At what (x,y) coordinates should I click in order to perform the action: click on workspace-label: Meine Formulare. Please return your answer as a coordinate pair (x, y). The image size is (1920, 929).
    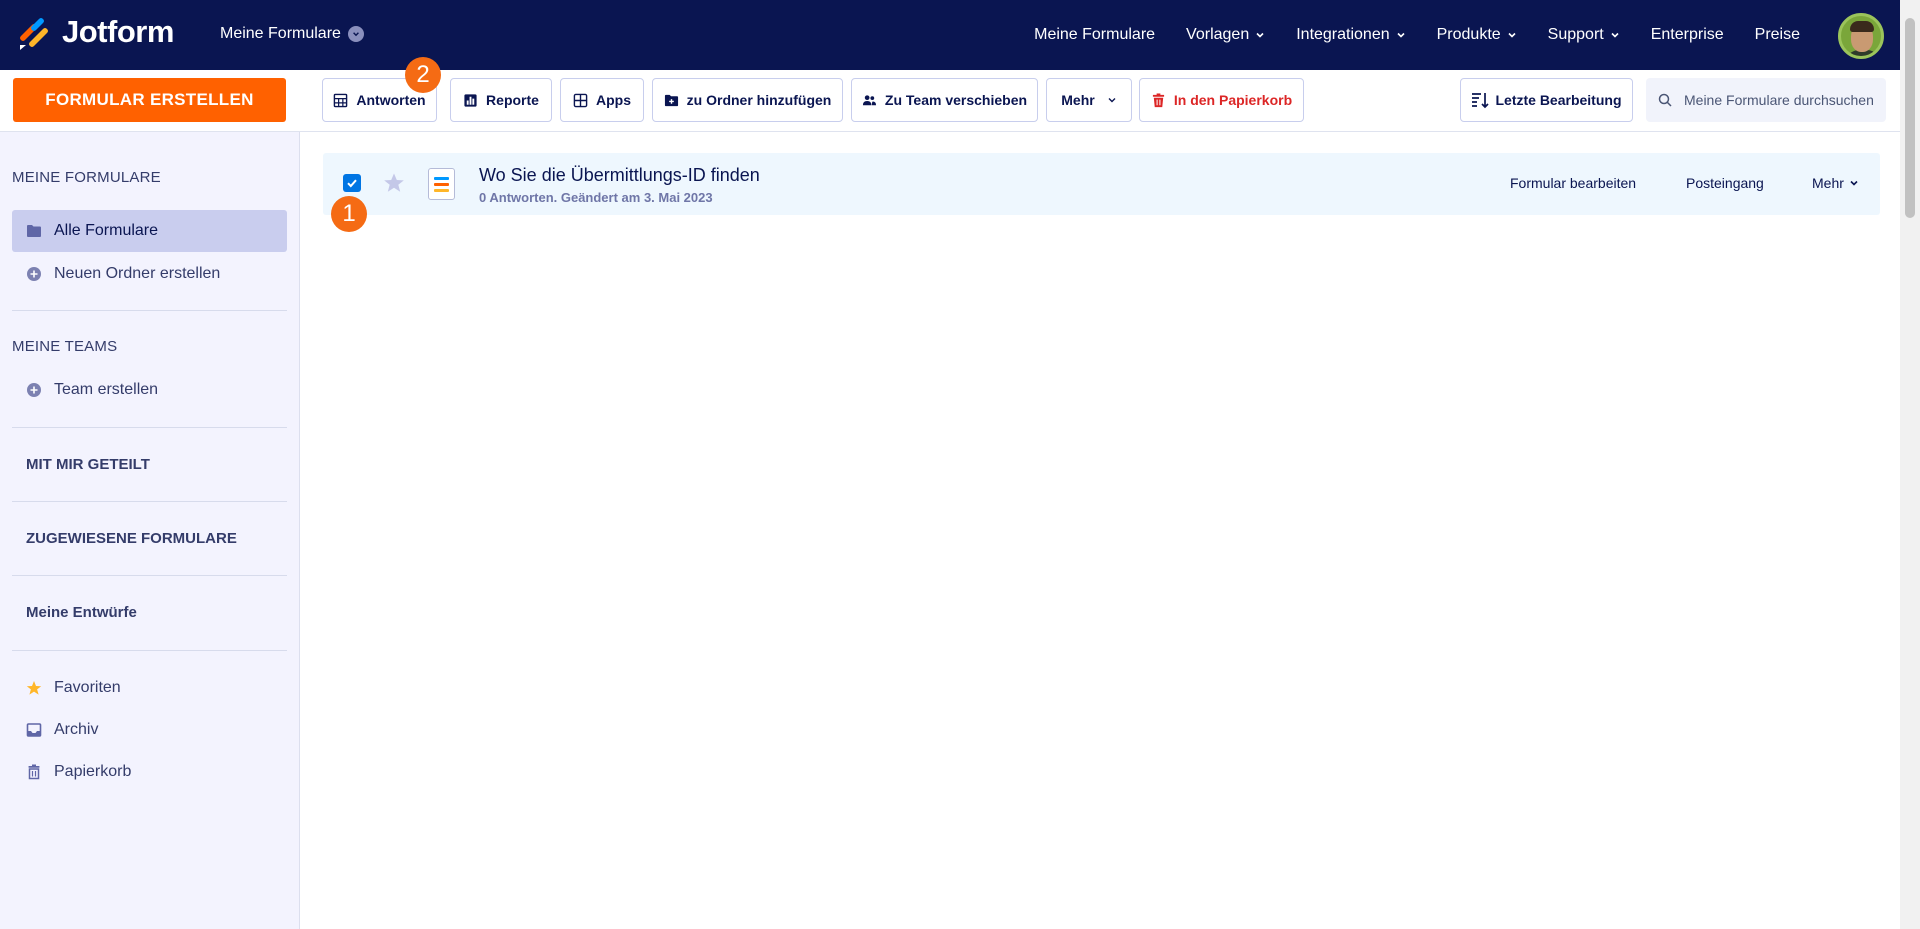
    Looking at the image, I should click on (280, 33).